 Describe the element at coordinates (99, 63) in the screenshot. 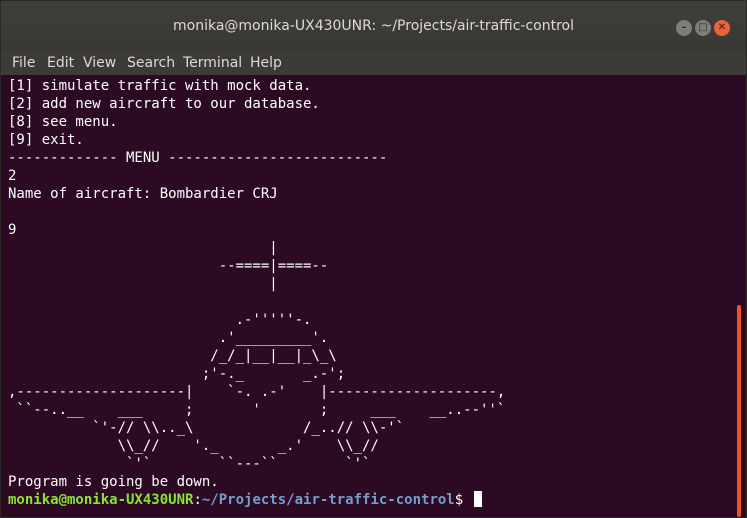

I see `menu-view: View` at that location.